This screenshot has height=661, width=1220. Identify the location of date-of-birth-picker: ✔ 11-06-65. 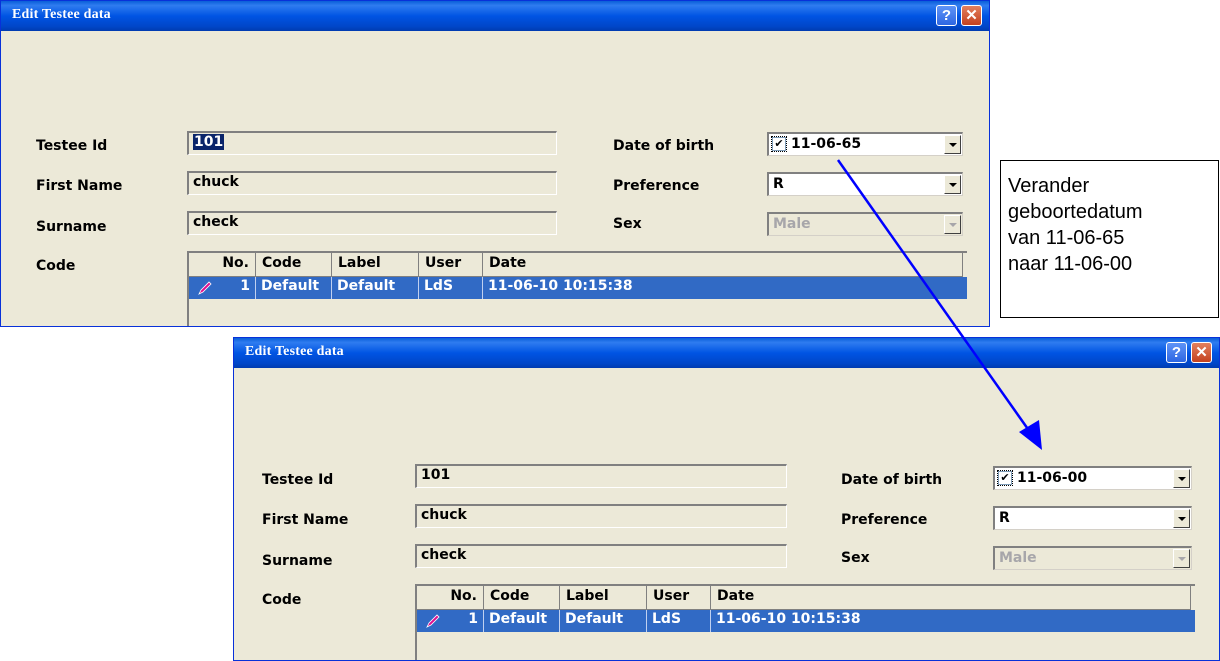
(865, 144).